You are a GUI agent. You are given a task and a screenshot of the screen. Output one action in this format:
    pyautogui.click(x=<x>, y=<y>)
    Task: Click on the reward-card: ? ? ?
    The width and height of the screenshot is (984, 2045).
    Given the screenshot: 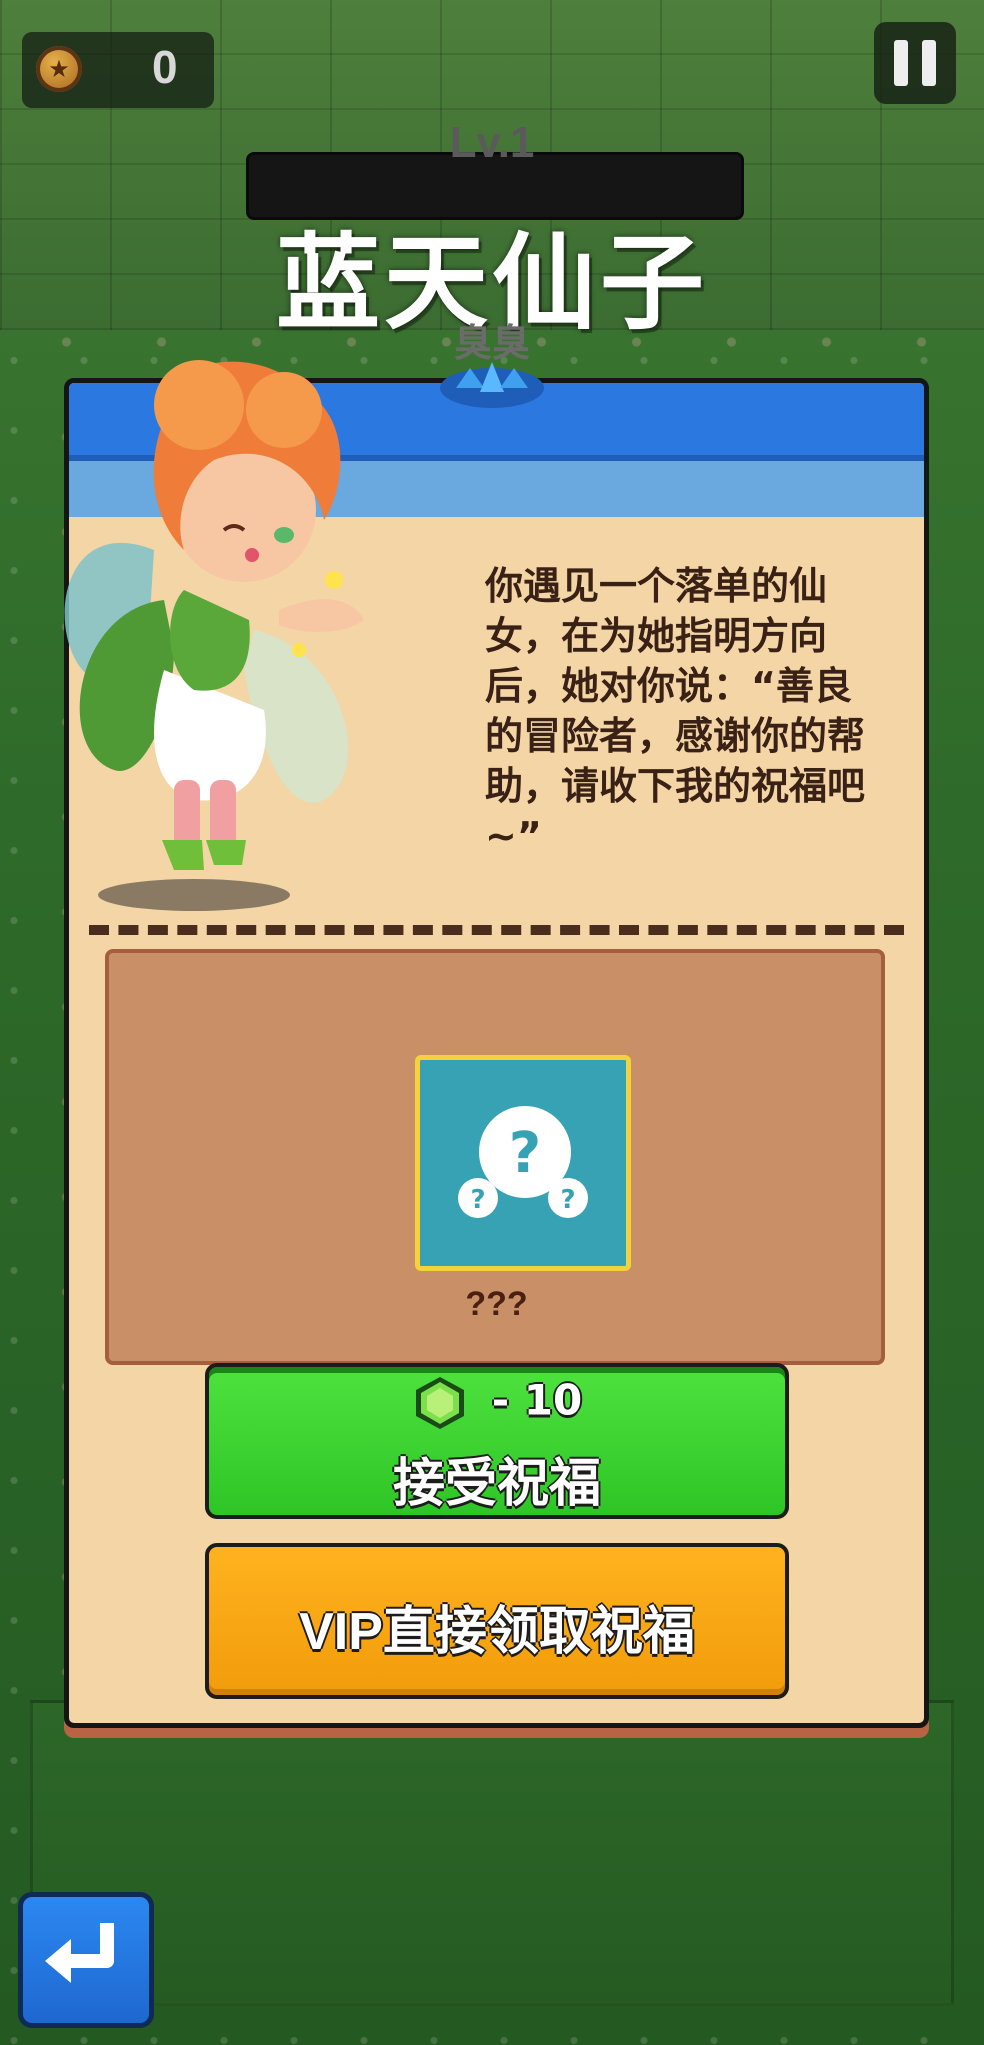 What is the action you would take?
    pyautogui.click(x=523, y=1163)
    